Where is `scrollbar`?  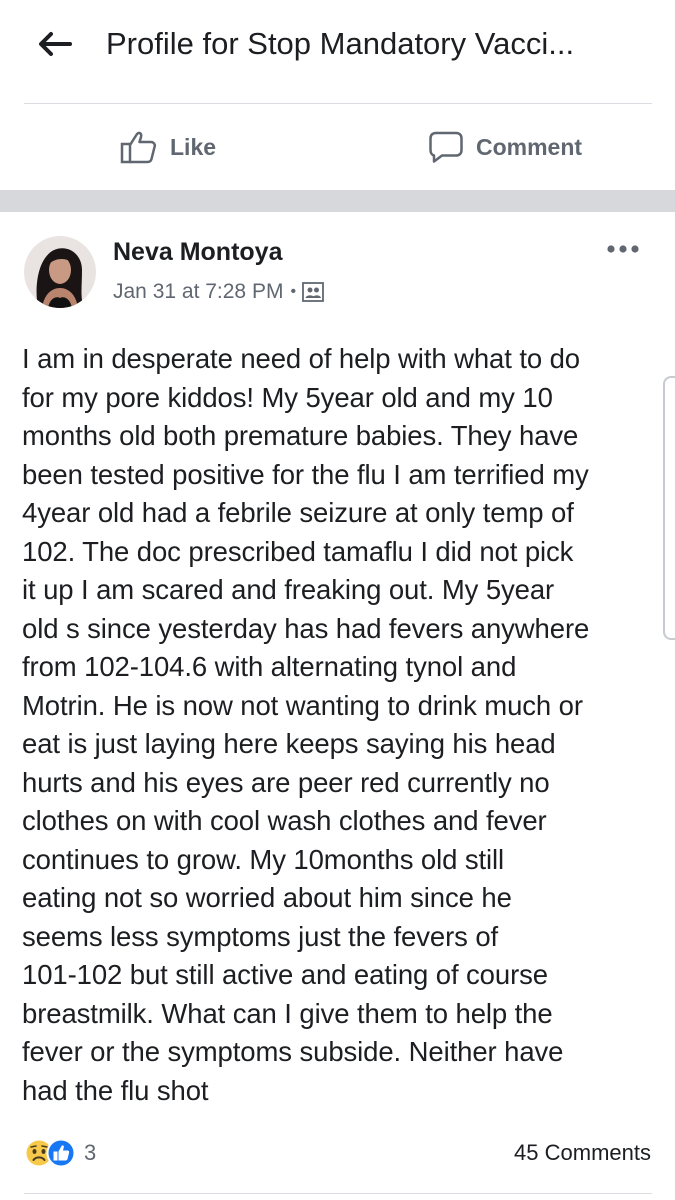 scrollbar is located at coordinates (669, 508).